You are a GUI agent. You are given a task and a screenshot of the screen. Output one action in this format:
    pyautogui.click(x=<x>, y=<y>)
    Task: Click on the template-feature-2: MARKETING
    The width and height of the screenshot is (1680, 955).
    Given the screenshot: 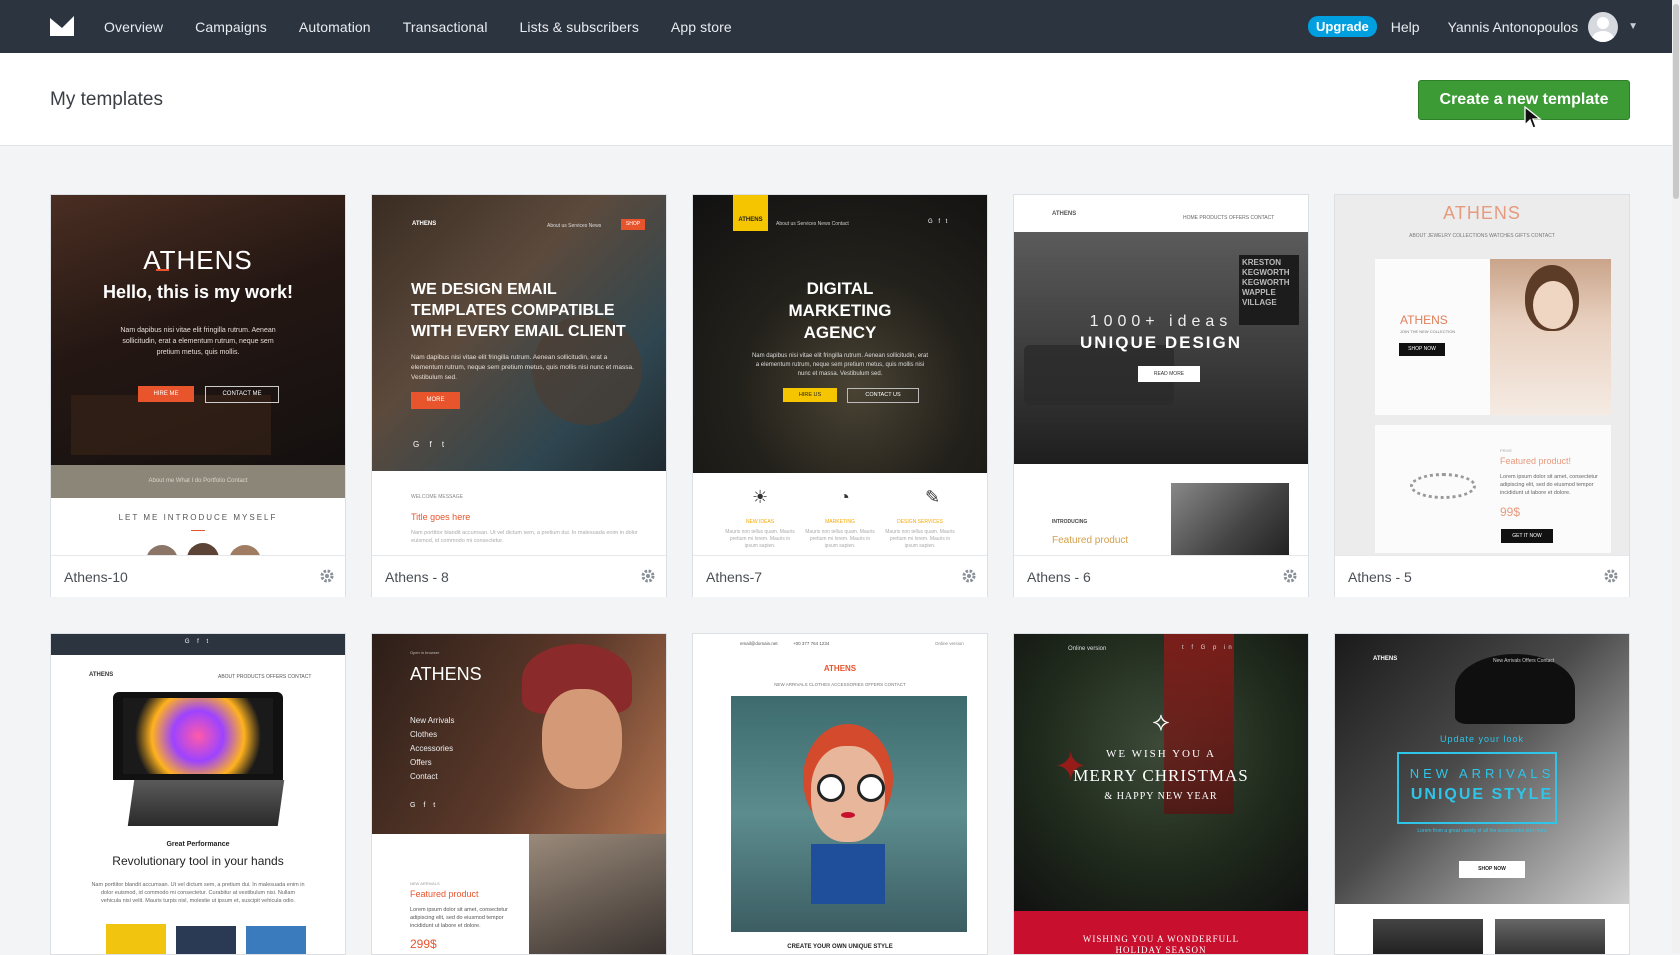 What is the action you would take?
    pyautogui.click(x=840, y=522)
    